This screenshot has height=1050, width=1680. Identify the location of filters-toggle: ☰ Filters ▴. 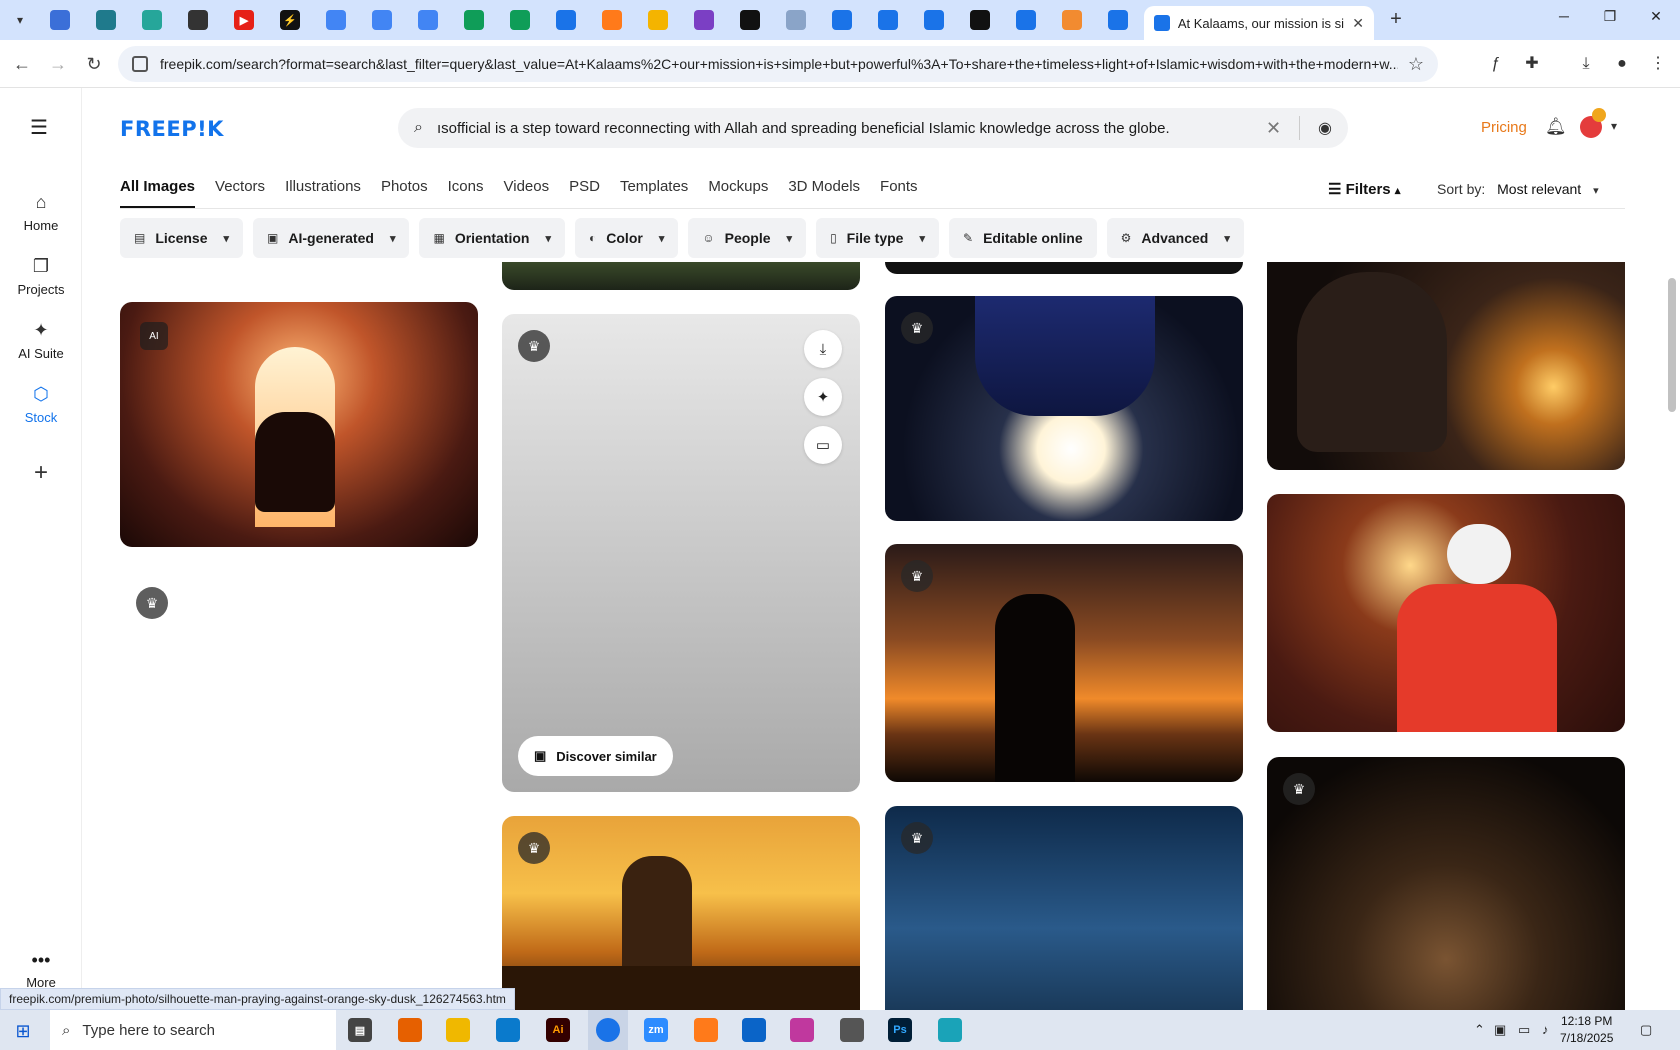
(1364, 189).